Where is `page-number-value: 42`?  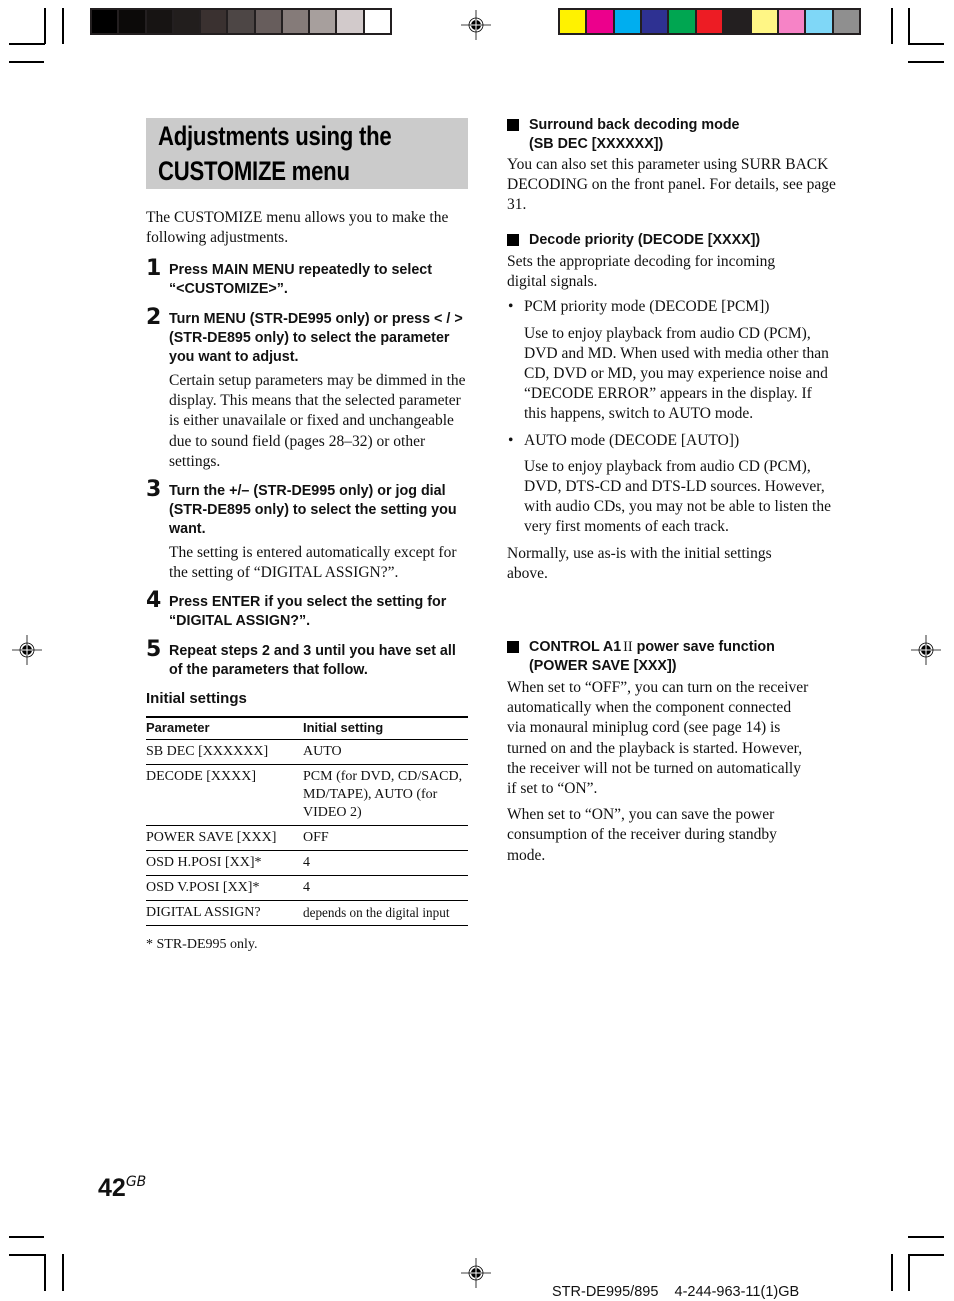 page-number-value: 42 is located at coordinates (112, 1188).